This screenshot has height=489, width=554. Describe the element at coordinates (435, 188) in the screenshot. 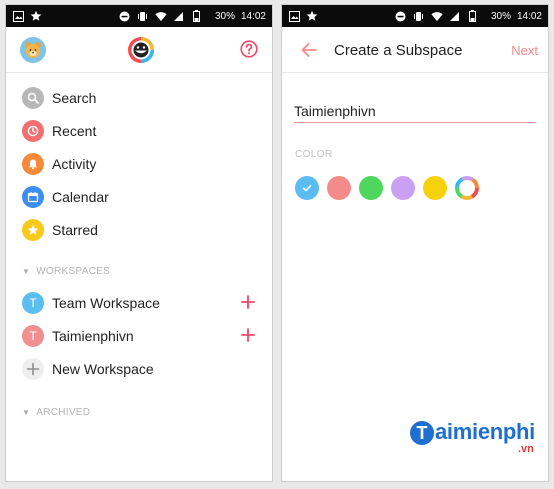

I see `color-swatch-yellow` at that location.